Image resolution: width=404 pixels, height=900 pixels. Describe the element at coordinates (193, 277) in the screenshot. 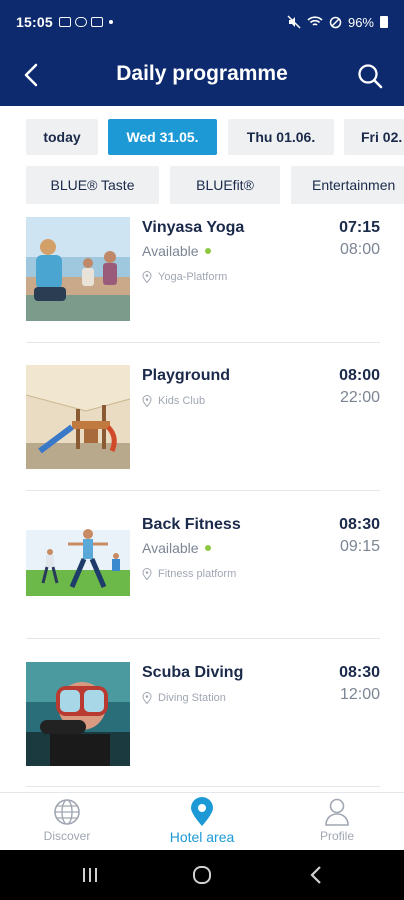

I see `location-label: Yoga-Platform` at that location.